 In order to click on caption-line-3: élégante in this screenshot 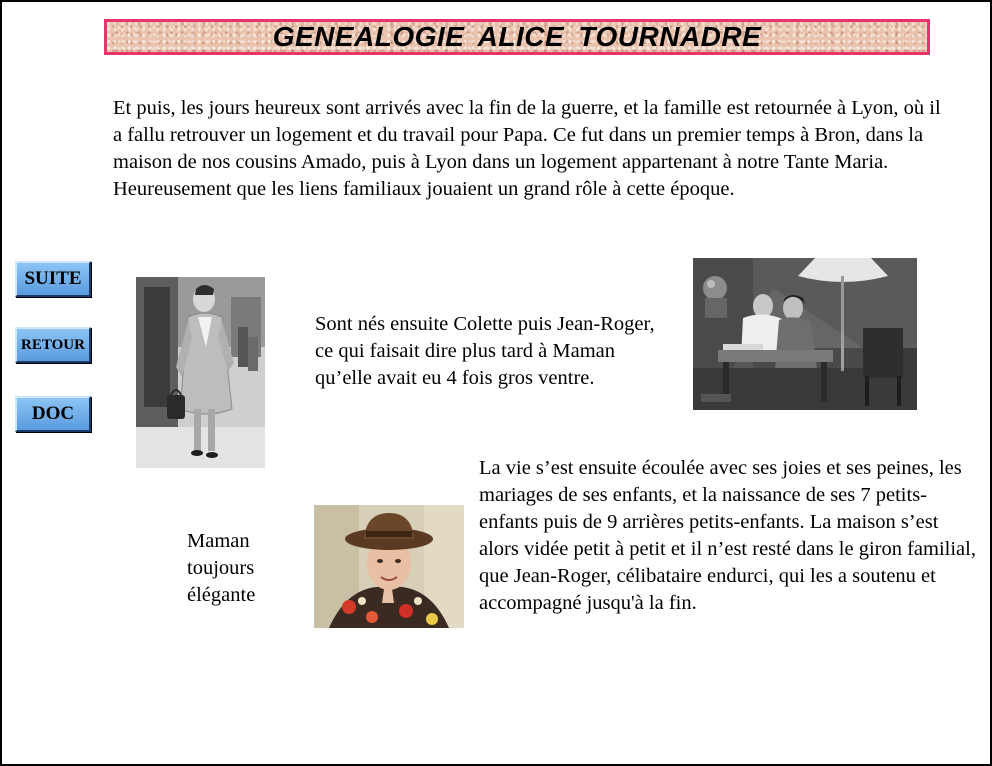, I will do `click(221, 595)`.